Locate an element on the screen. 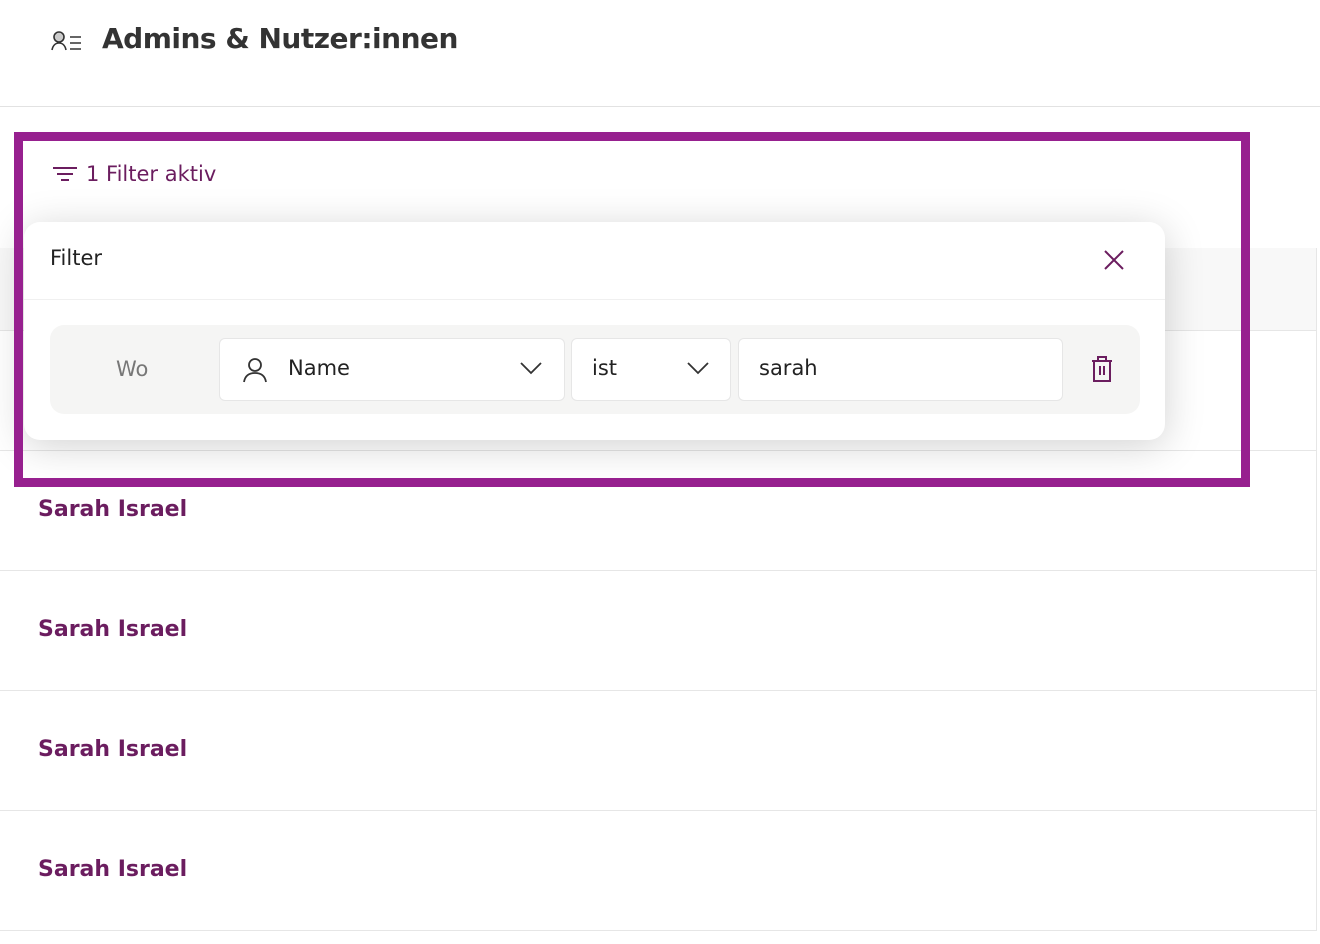 The image size is (1320, 944). filter-rule-prefix: Wo is located at coordinates (132, 369).